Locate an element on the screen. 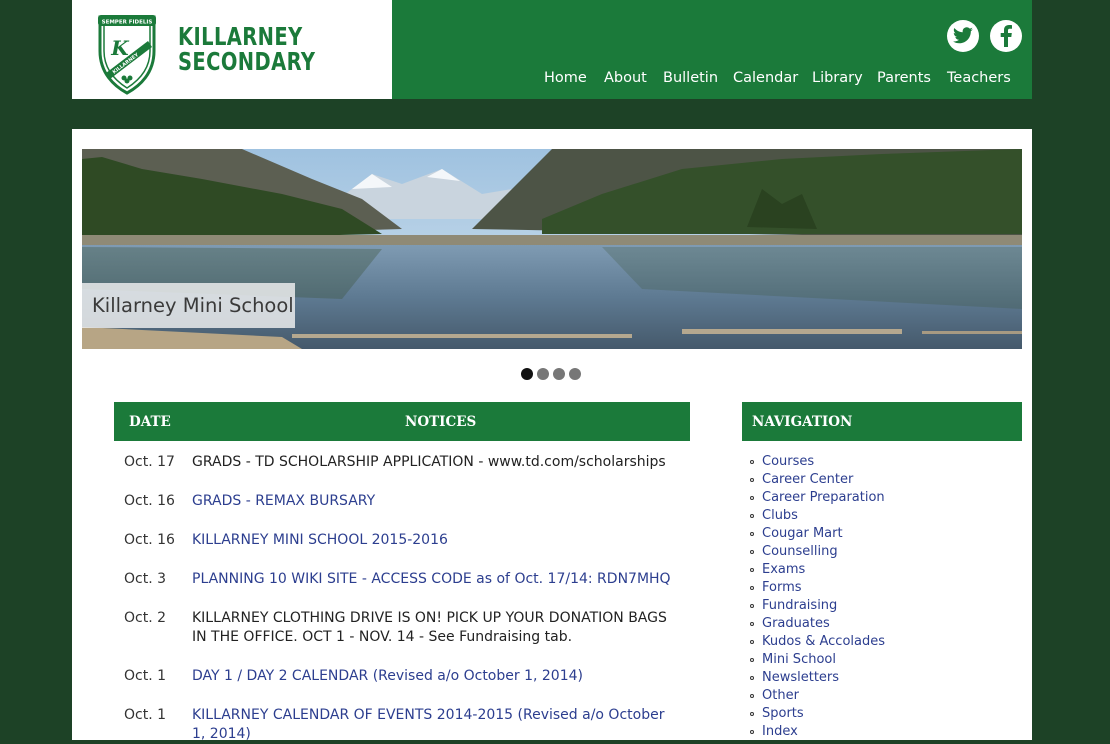  sidenav-item: Mini School is located at coordinates (817, 660).